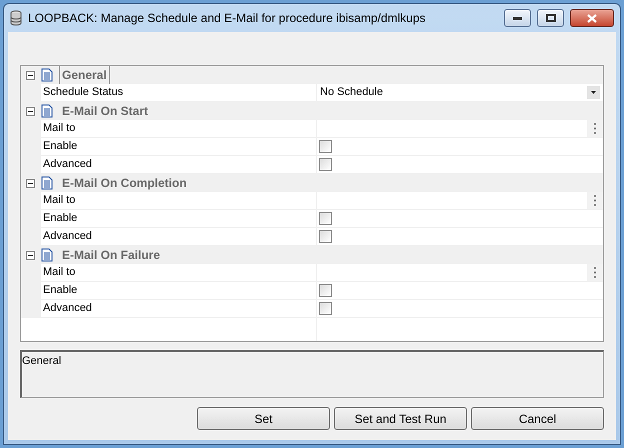 The width and height of the screenshot is (624, 448). Describe the element at coordinates (400, 418) in the screenshot. I see `dialog-button: Set and Test Run` at that location.